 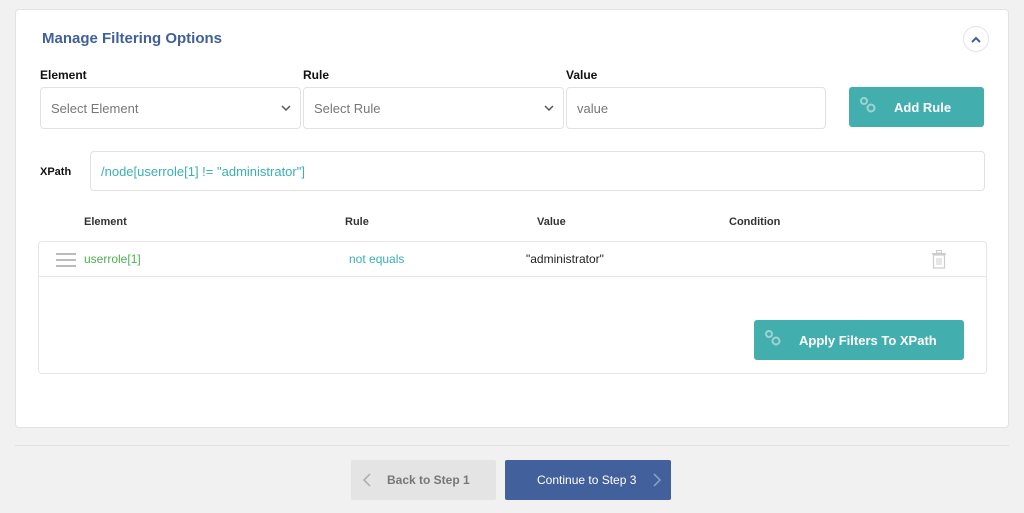 What do you see at coordinates (367, 480) in the screenshot?
I see `chevron-left-icon` at bounding box center [367, 480].